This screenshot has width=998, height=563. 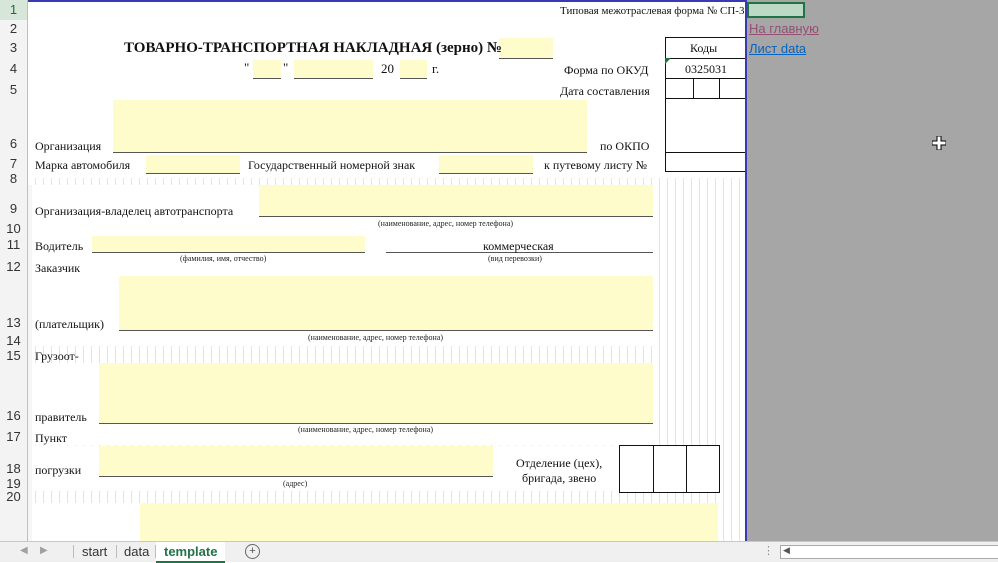 What do you see at coordinates (252, 551) in the screenshot?
I see `add-sheet-icon: +` at bounding box center [252, 551].